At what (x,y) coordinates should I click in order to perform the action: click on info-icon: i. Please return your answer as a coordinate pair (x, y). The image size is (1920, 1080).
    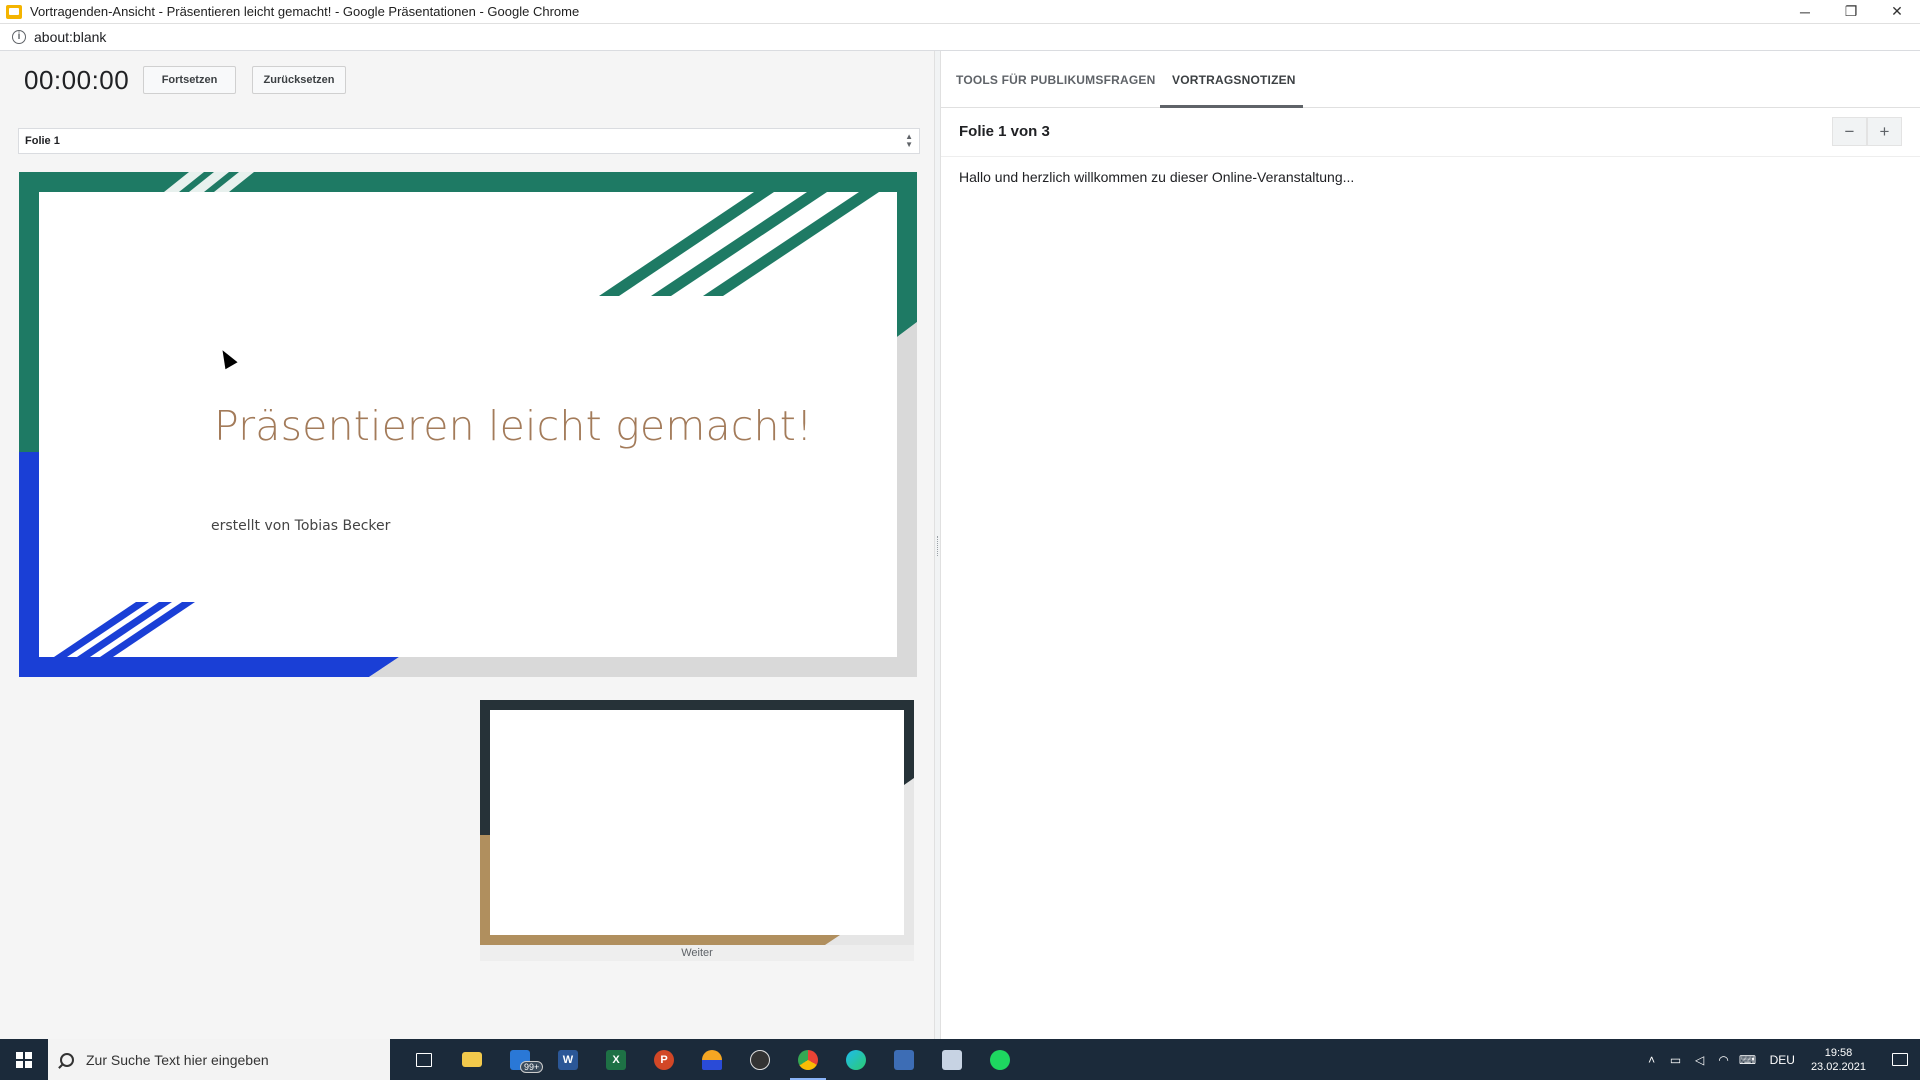
    Looking at the image, I should click on (19, 37).